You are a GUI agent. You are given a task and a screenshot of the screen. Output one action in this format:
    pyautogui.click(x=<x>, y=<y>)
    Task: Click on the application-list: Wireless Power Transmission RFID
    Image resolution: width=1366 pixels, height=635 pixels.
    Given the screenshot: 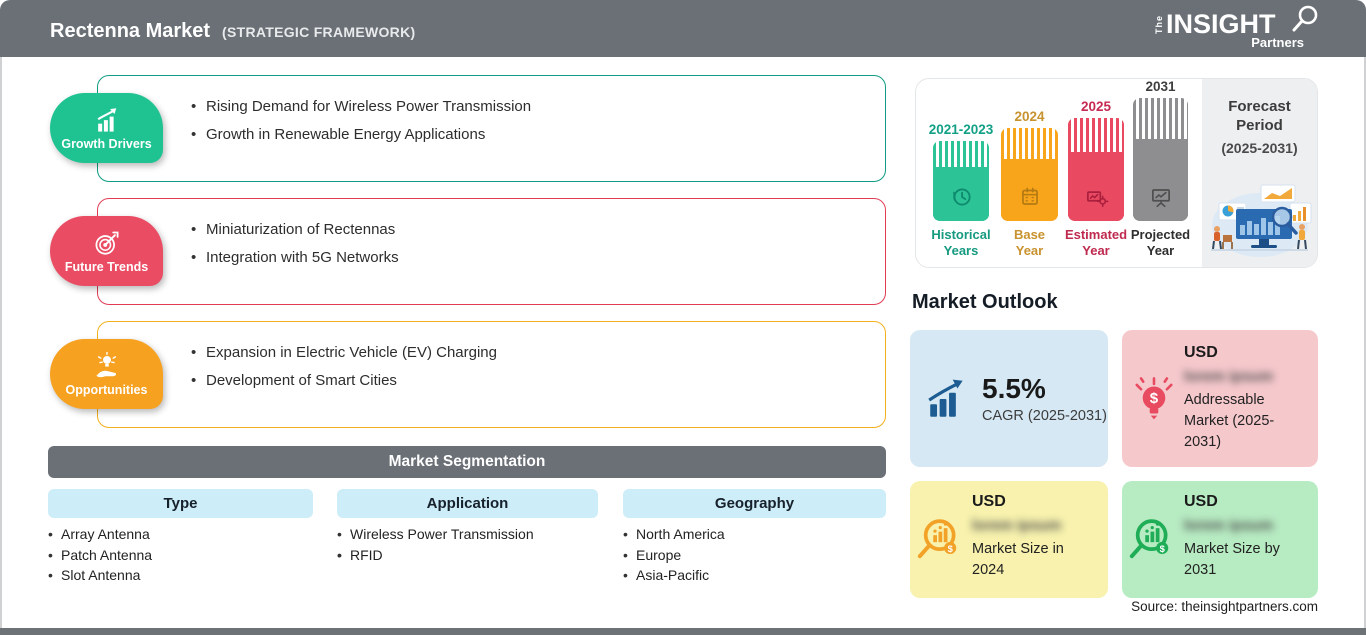 What is the action you would take?
    pyautogui.click(x=435, y=544)
    